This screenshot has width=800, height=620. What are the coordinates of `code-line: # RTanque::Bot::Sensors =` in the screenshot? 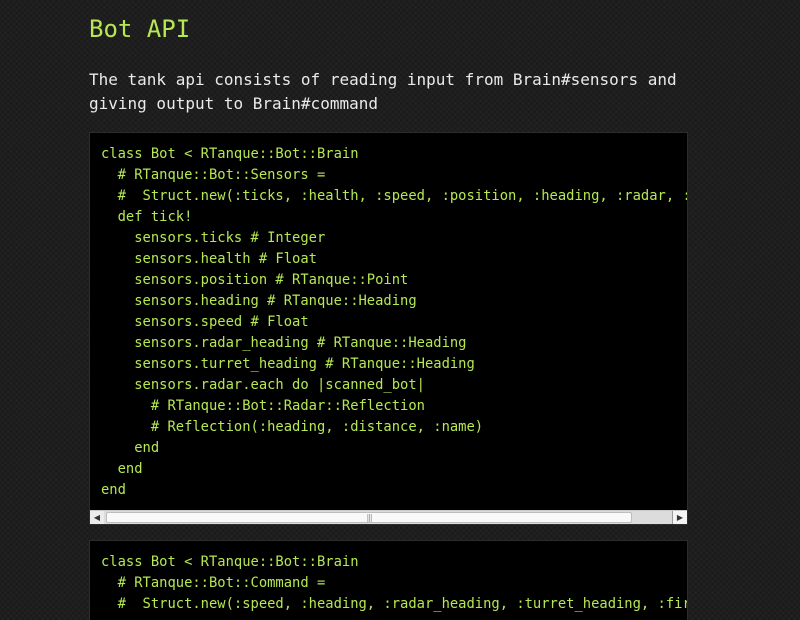 It's located at (213, 175).